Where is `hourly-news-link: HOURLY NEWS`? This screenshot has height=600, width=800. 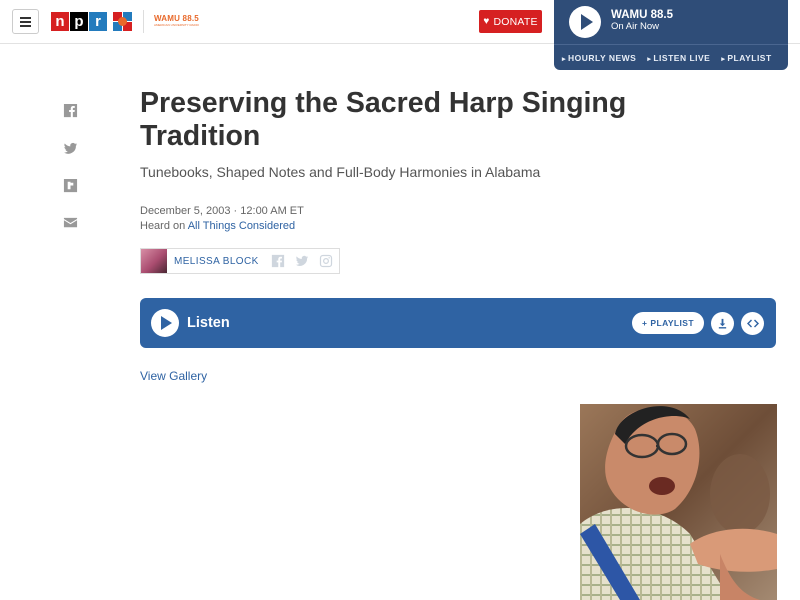
hourly-news-link: HOURLY NEWS is located at coordinates (599, 58).